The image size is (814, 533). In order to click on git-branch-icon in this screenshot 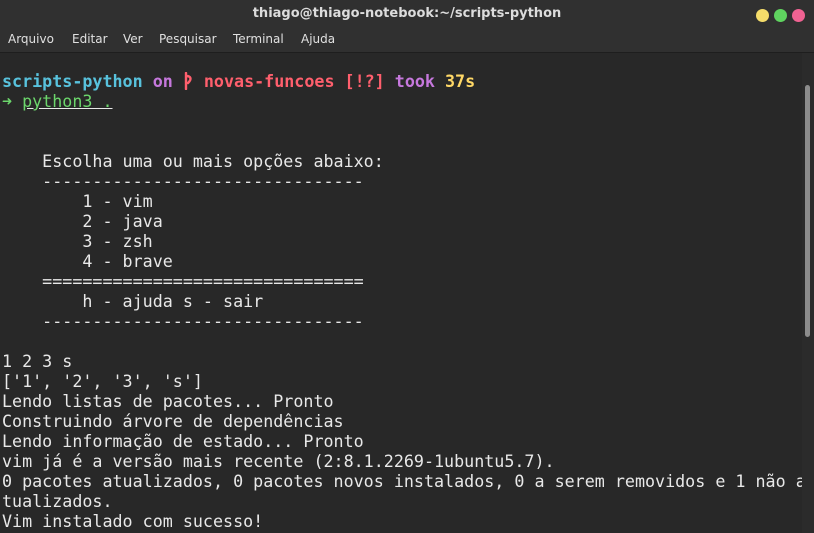, I will do `click(188, 81)`.